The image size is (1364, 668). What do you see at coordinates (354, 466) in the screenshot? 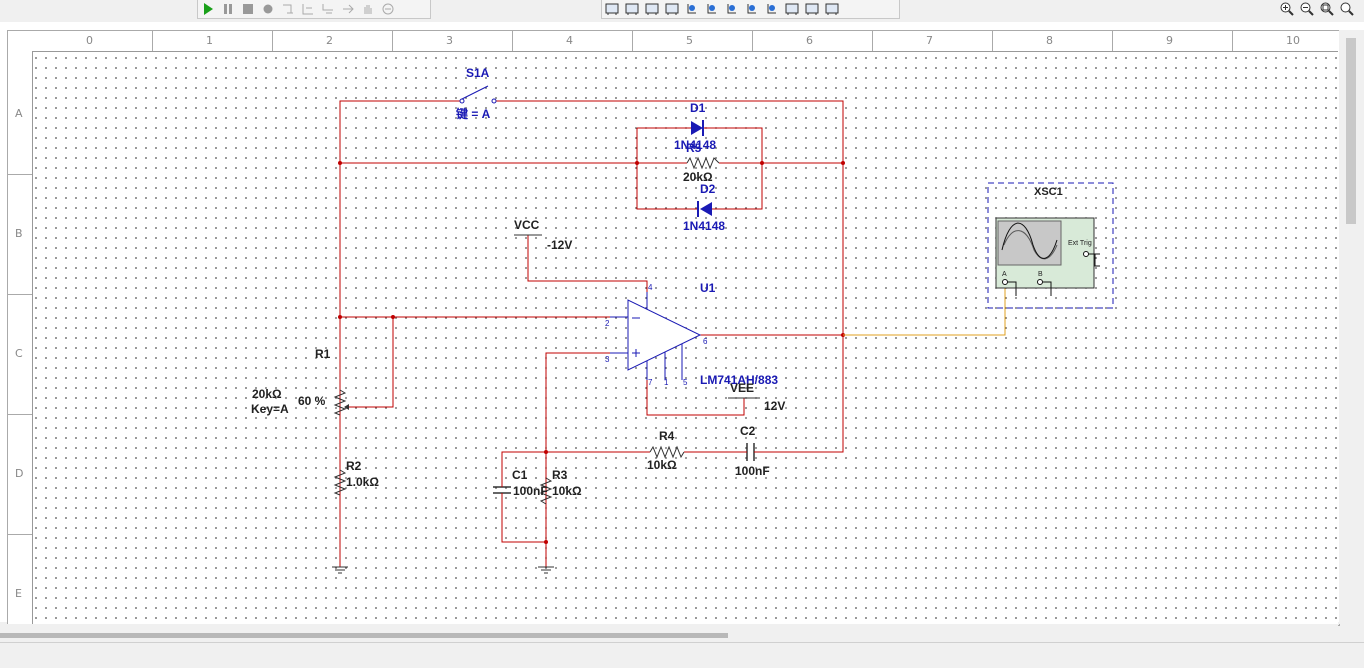
I see `r2-name: R2` at bounding box center [354, 466].